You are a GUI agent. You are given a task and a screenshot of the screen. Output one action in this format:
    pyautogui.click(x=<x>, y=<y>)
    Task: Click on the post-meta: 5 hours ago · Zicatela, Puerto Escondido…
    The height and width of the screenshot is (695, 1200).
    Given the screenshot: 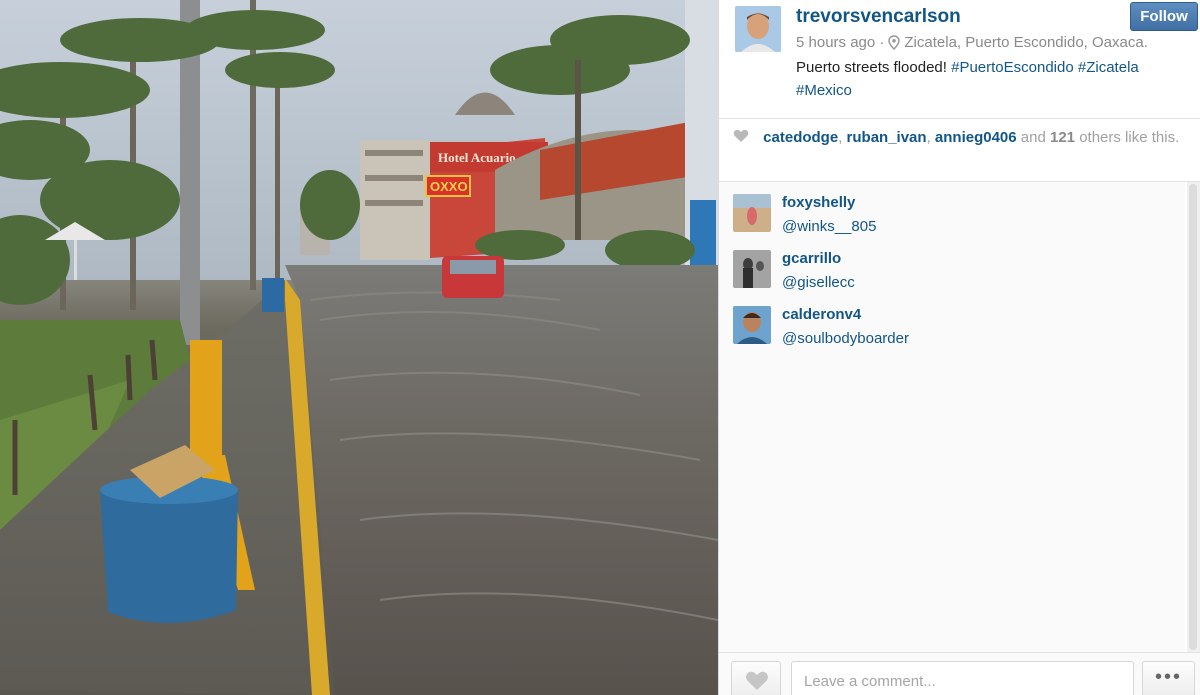 What is the action you would take?
    pyautogui.click(x=972, y=42)
    